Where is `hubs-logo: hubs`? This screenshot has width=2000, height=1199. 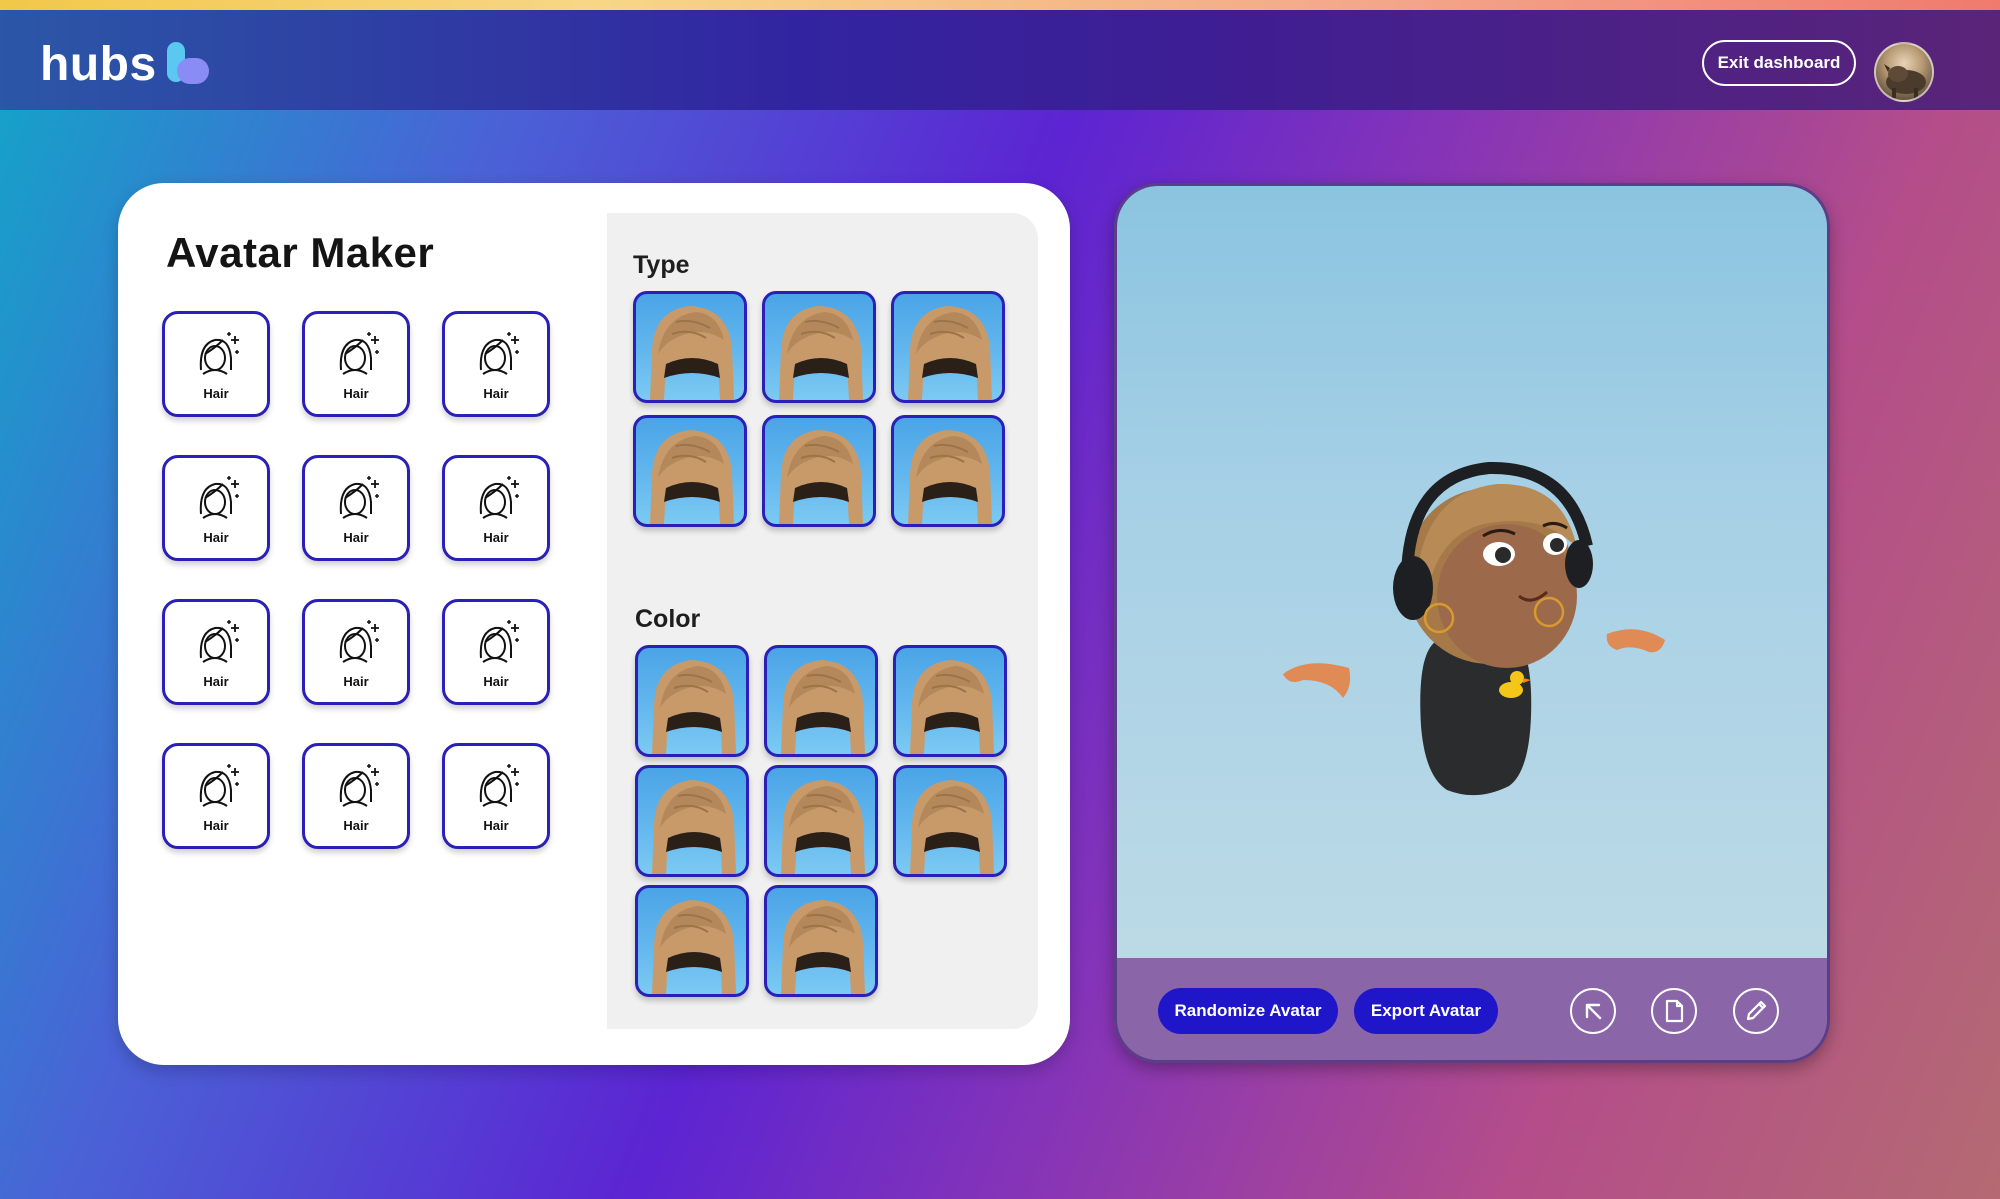 hubs-logo: hubs is located at coordinates (125, 64).